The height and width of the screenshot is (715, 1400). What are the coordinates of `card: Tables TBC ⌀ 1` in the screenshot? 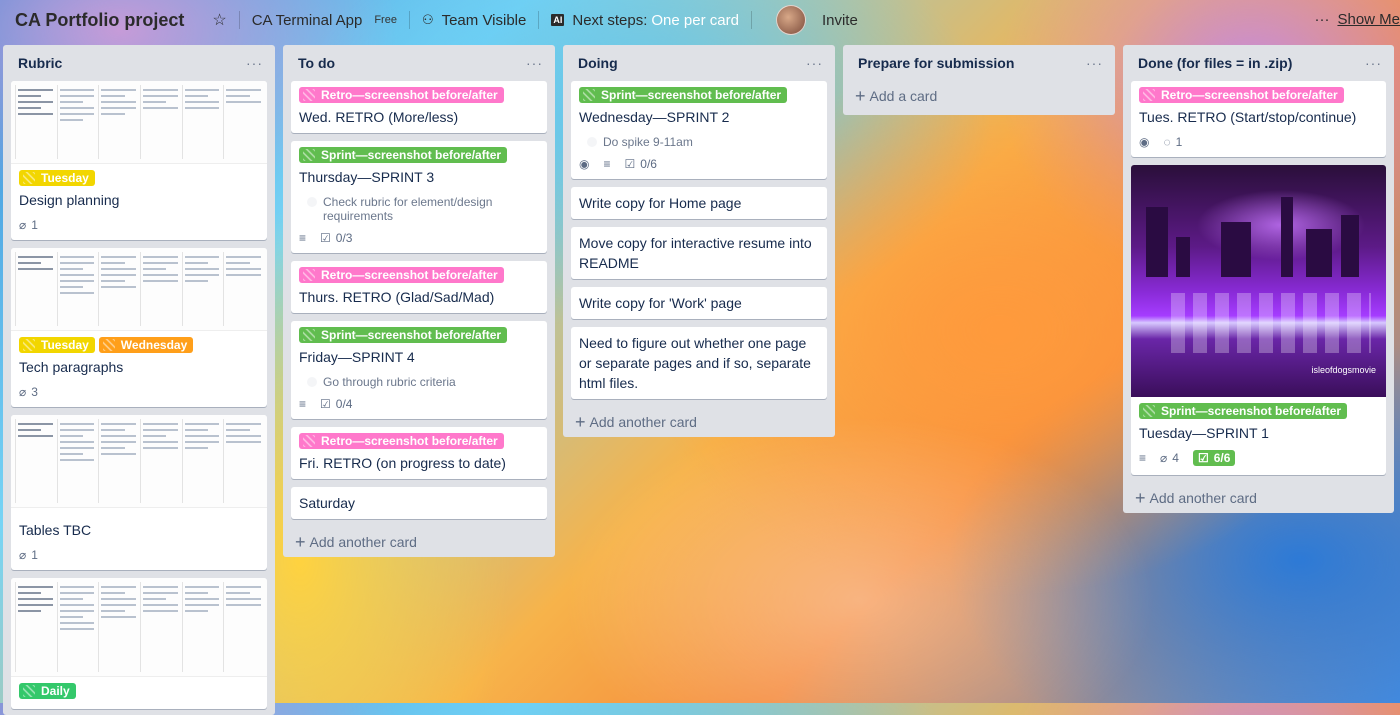 It's located at (139, 492).